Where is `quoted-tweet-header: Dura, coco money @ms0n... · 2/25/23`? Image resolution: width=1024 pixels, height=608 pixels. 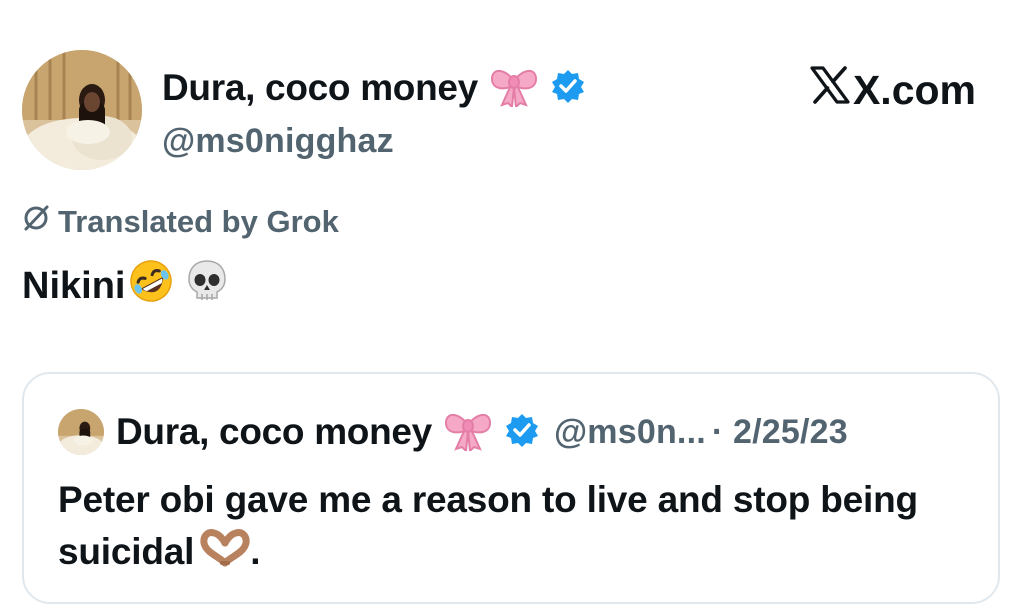
quoted-tweet-header: Dura, coco money @ms0n... · 2/25/23 is located at coordinates (453, 432).